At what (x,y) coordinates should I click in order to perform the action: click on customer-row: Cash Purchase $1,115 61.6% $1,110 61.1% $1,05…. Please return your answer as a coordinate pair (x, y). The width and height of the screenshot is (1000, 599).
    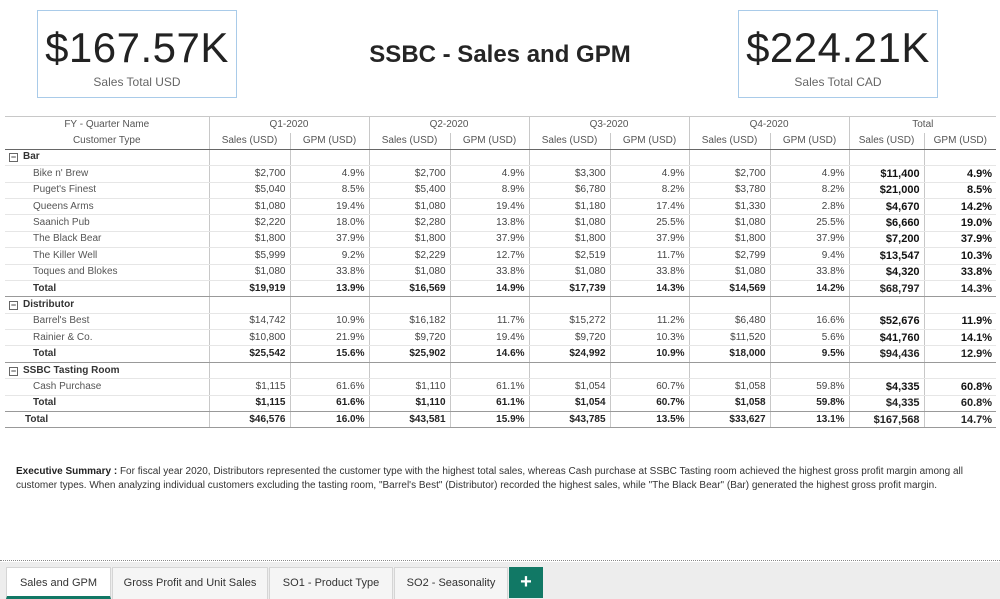
    Looking at the image, I should click on (501, 387).